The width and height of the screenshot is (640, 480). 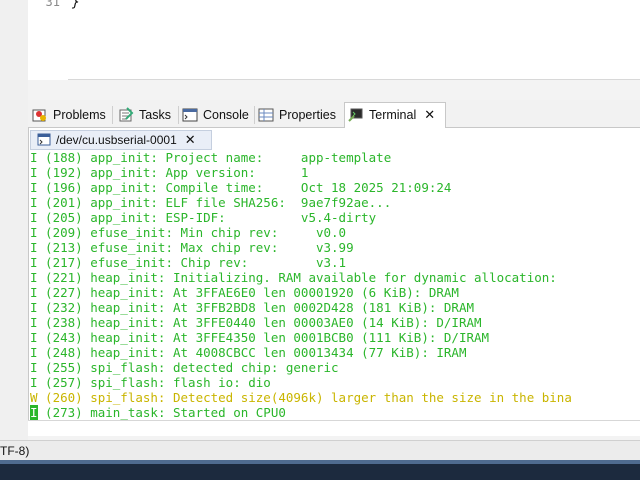 I want to click on taskbar-highlight, so click(x=320, y=462).